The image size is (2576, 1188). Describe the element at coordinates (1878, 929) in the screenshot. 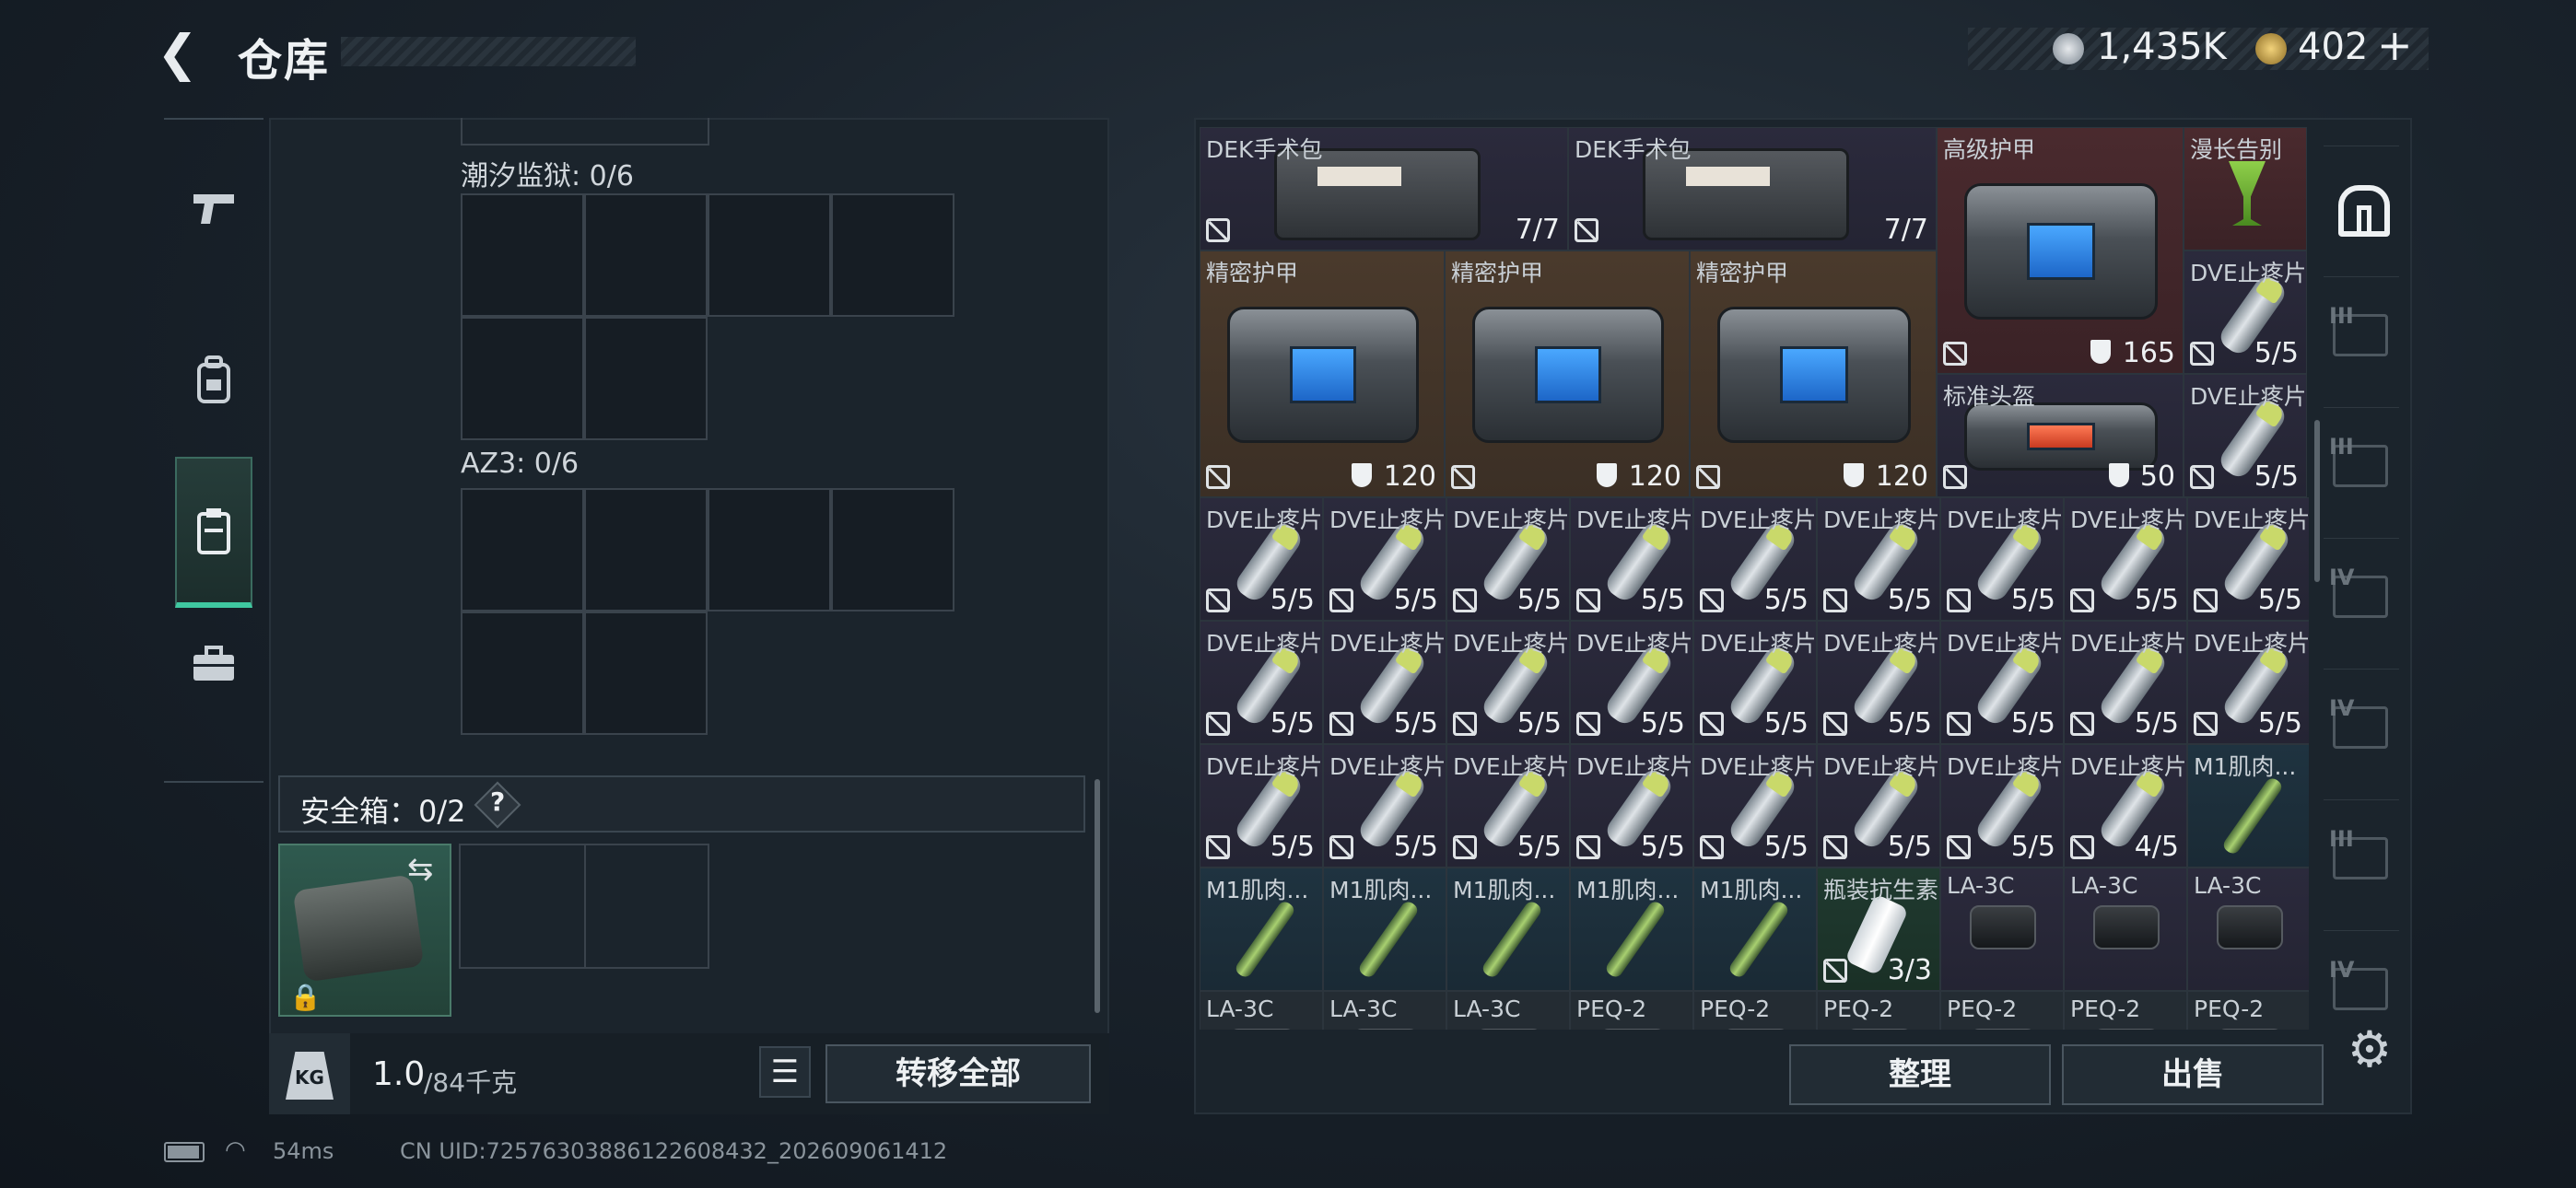

I see `inventory-item: 瓶装抗生素 3/3` at that location.